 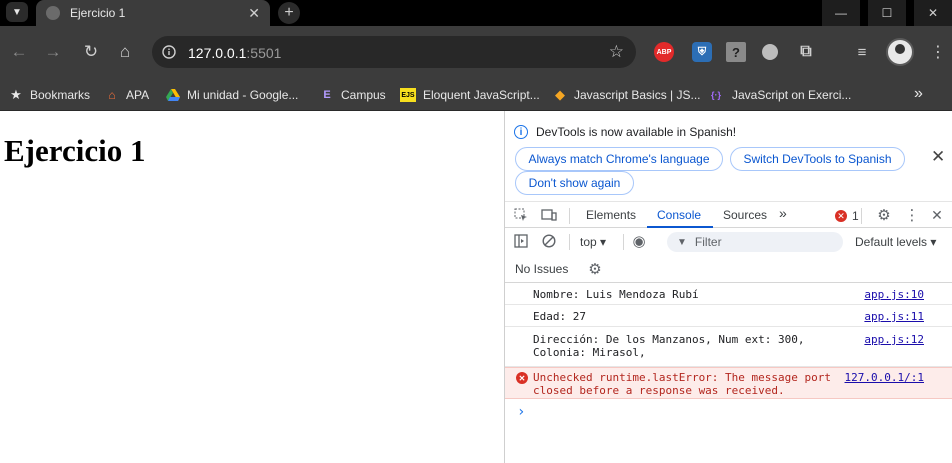 I want to click on eye-icon: ◉, so click(x=639, y=241).